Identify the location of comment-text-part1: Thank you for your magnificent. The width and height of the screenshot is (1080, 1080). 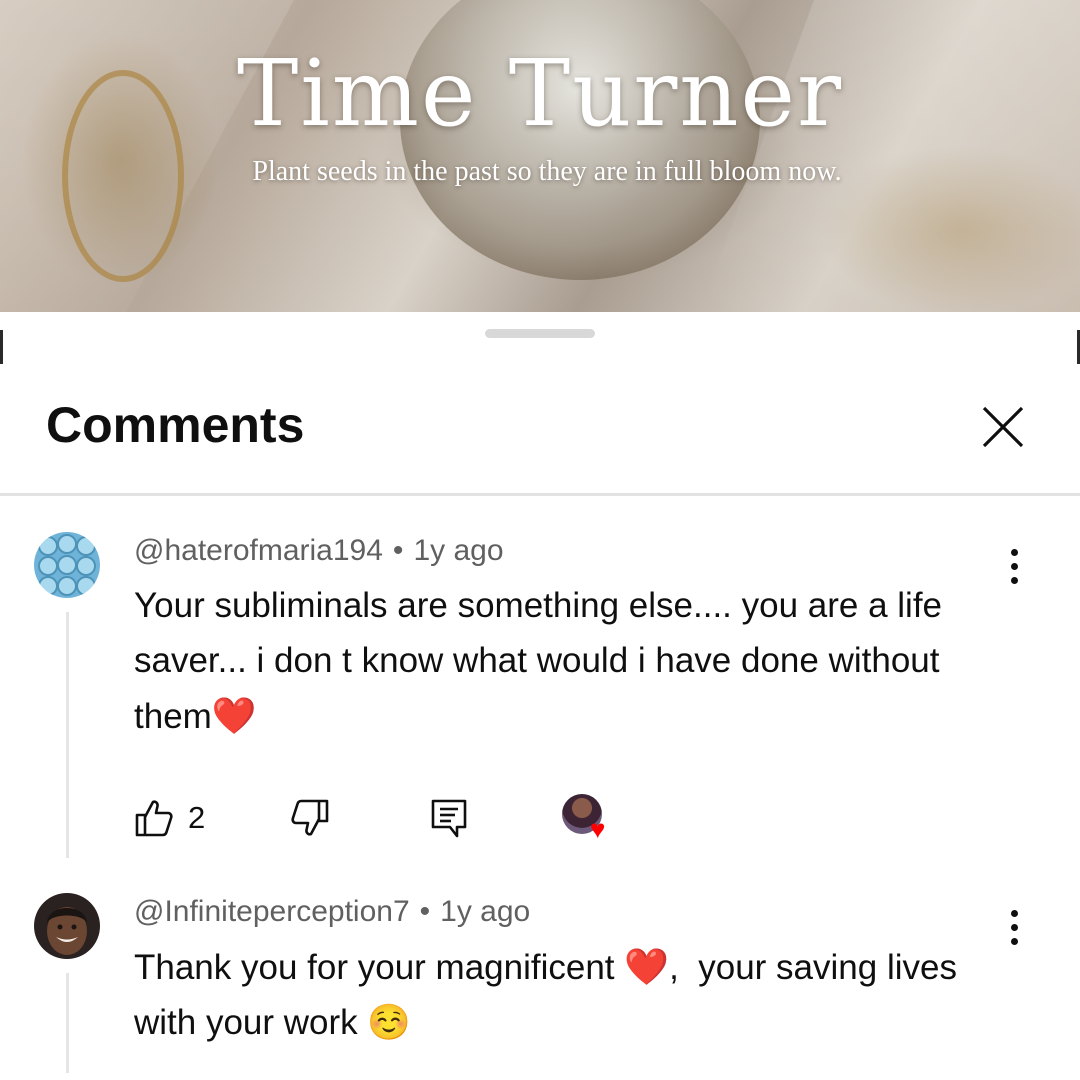
(379, 967).